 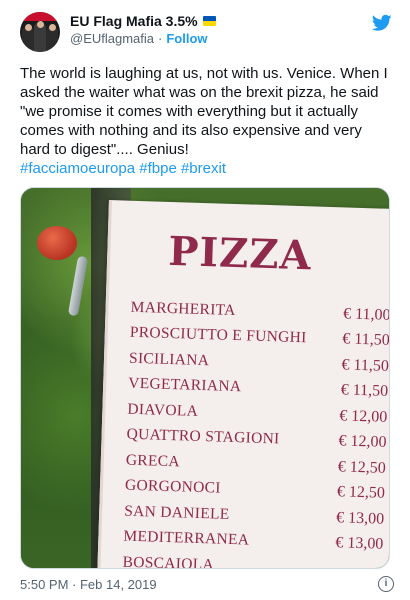 What do you see at coordinates (240, 253) in the screenshot?
I see `sign-title: PIZZA` at bounding box center [240, 253].